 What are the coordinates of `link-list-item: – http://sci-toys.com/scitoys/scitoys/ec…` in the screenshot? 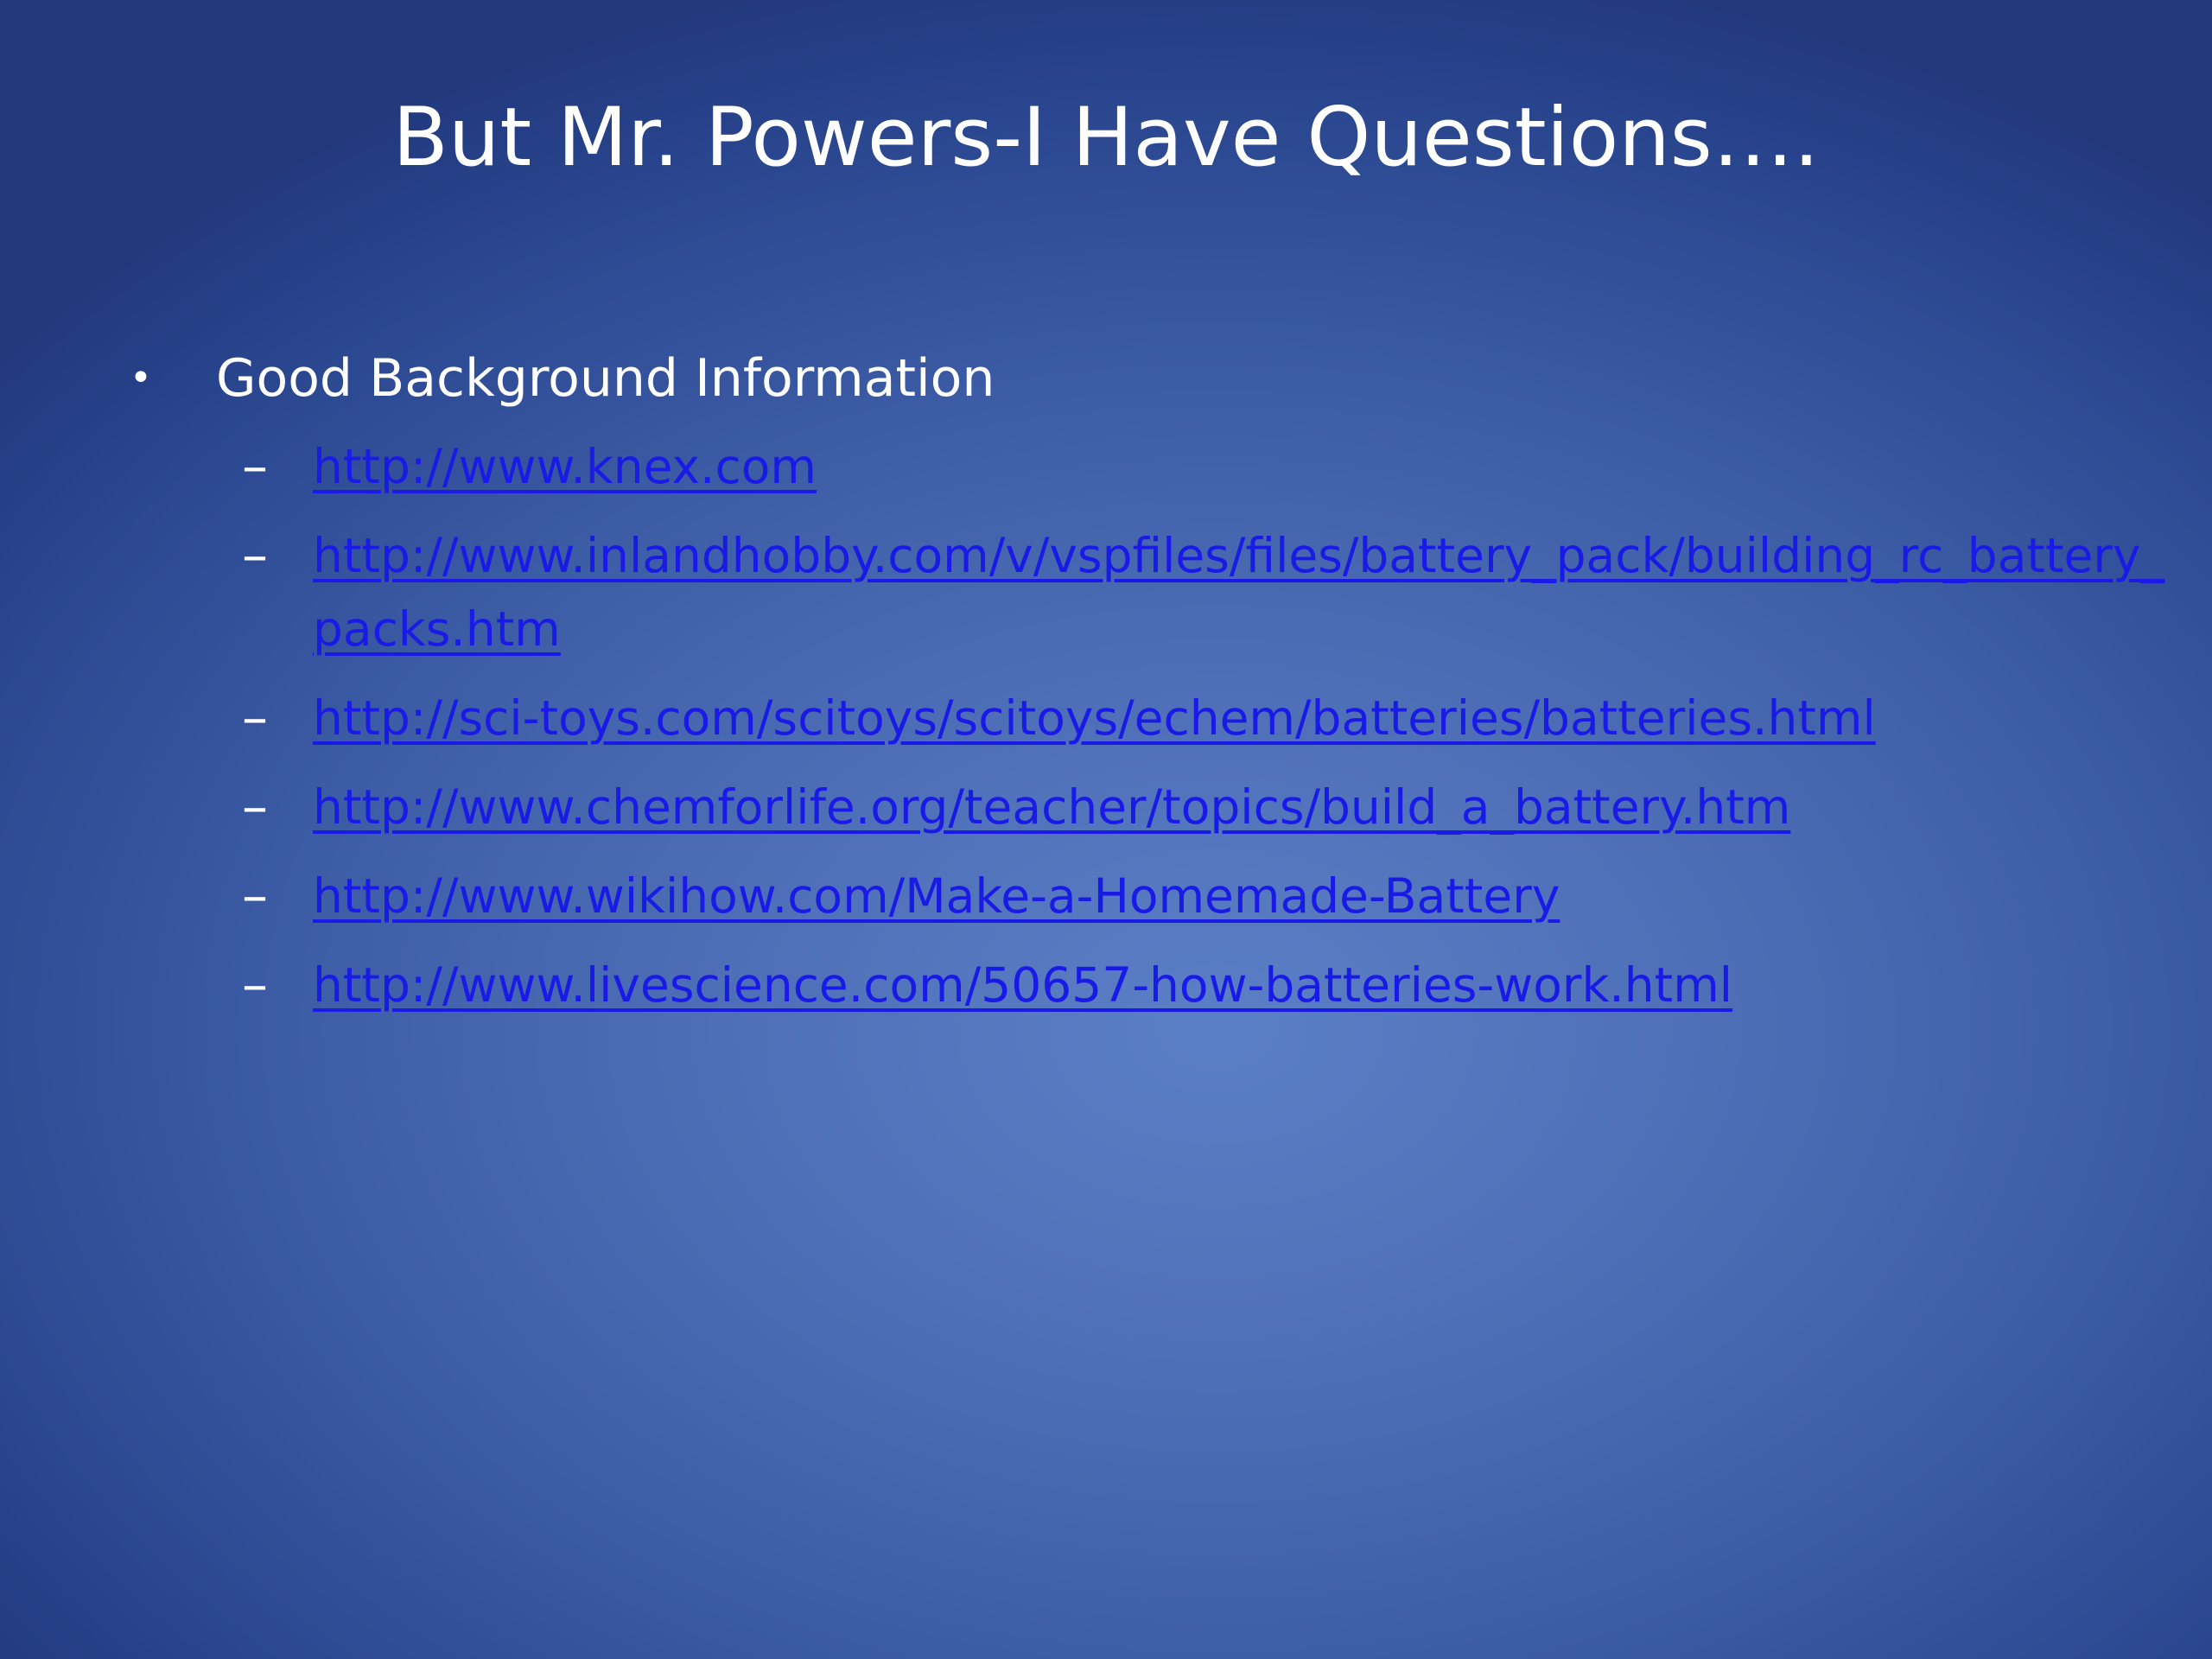 It's located at (1218, 718).